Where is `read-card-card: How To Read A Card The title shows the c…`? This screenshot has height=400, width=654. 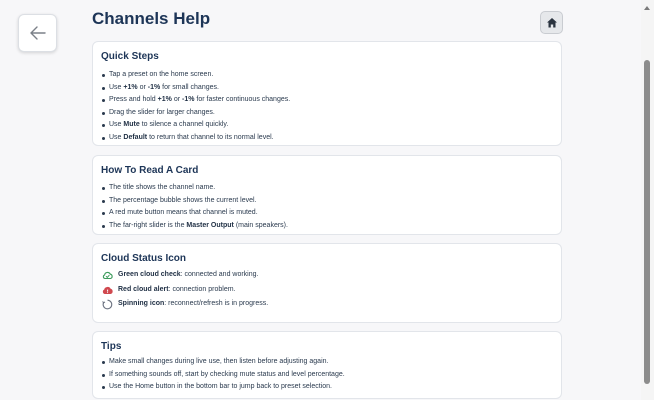
read-card-card: How To Read A Card The title shows the c… is located at coordinates (327, 195).